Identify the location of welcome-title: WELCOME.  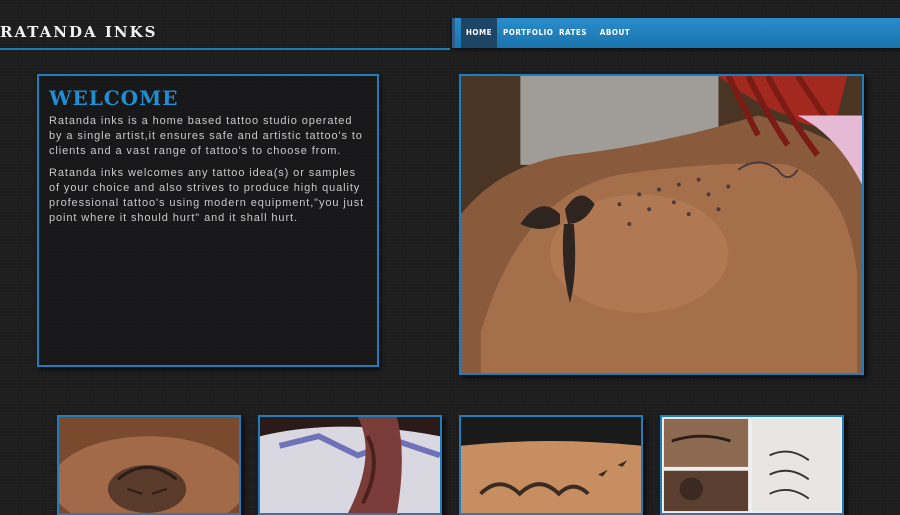
(114, 98).